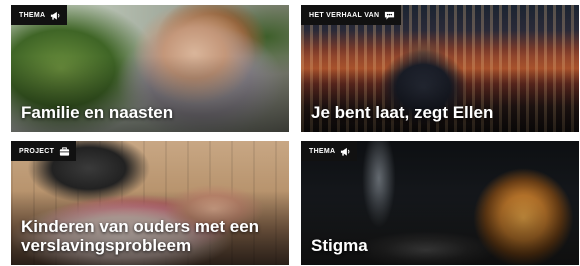 This screenshot has width=580, height=266. What do you see at coordinates (37, 151) in the screenshot?
I see `tag-label: PROJECT` at bounding box center [37, 151].